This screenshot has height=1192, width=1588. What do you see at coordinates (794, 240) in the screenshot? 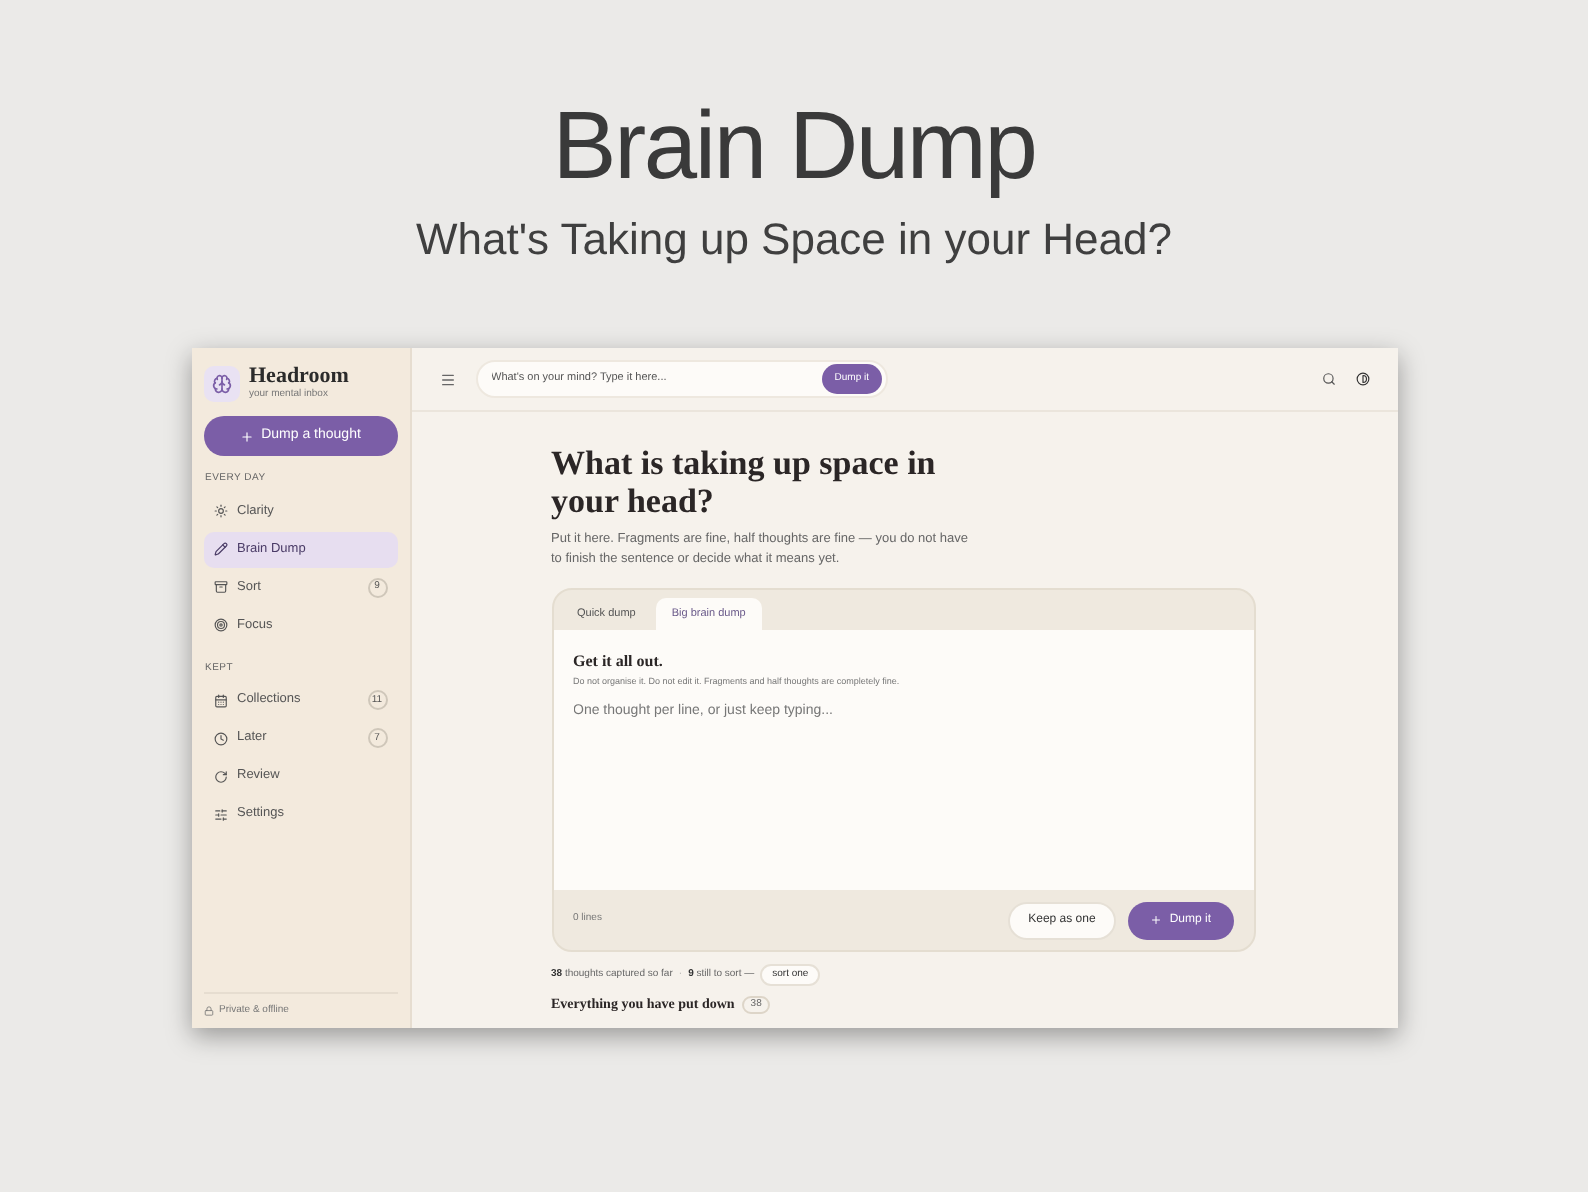
I see `page-subtitle: What's Taking up Space in your Head?` at bounding box center [794, 240].